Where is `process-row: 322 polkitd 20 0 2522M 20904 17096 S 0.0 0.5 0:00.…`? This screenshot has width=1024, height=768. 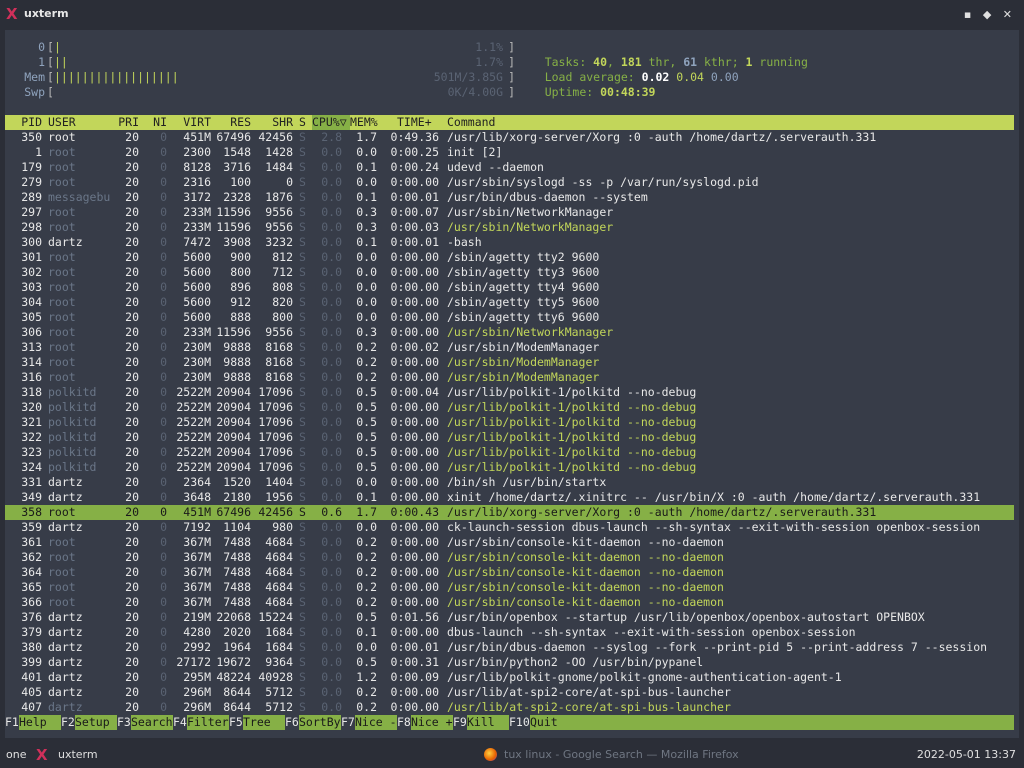 process-row: 322 polkitd 20 0 2522M 20904 17096 S 0.0 0.5 0:00.… is located at coordinates (509, 437).